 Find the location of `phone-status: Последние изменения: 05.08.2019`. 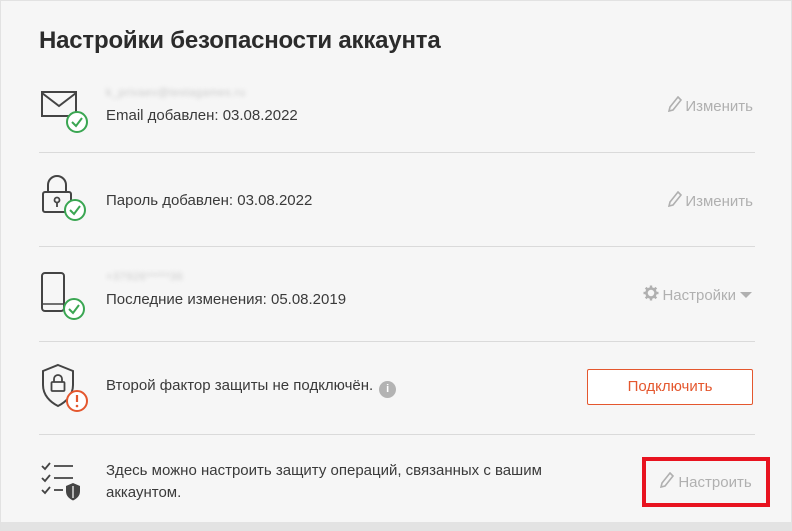

phone-status: Последние изменения: 05.08.2019 is located at coordinates (226, 299).